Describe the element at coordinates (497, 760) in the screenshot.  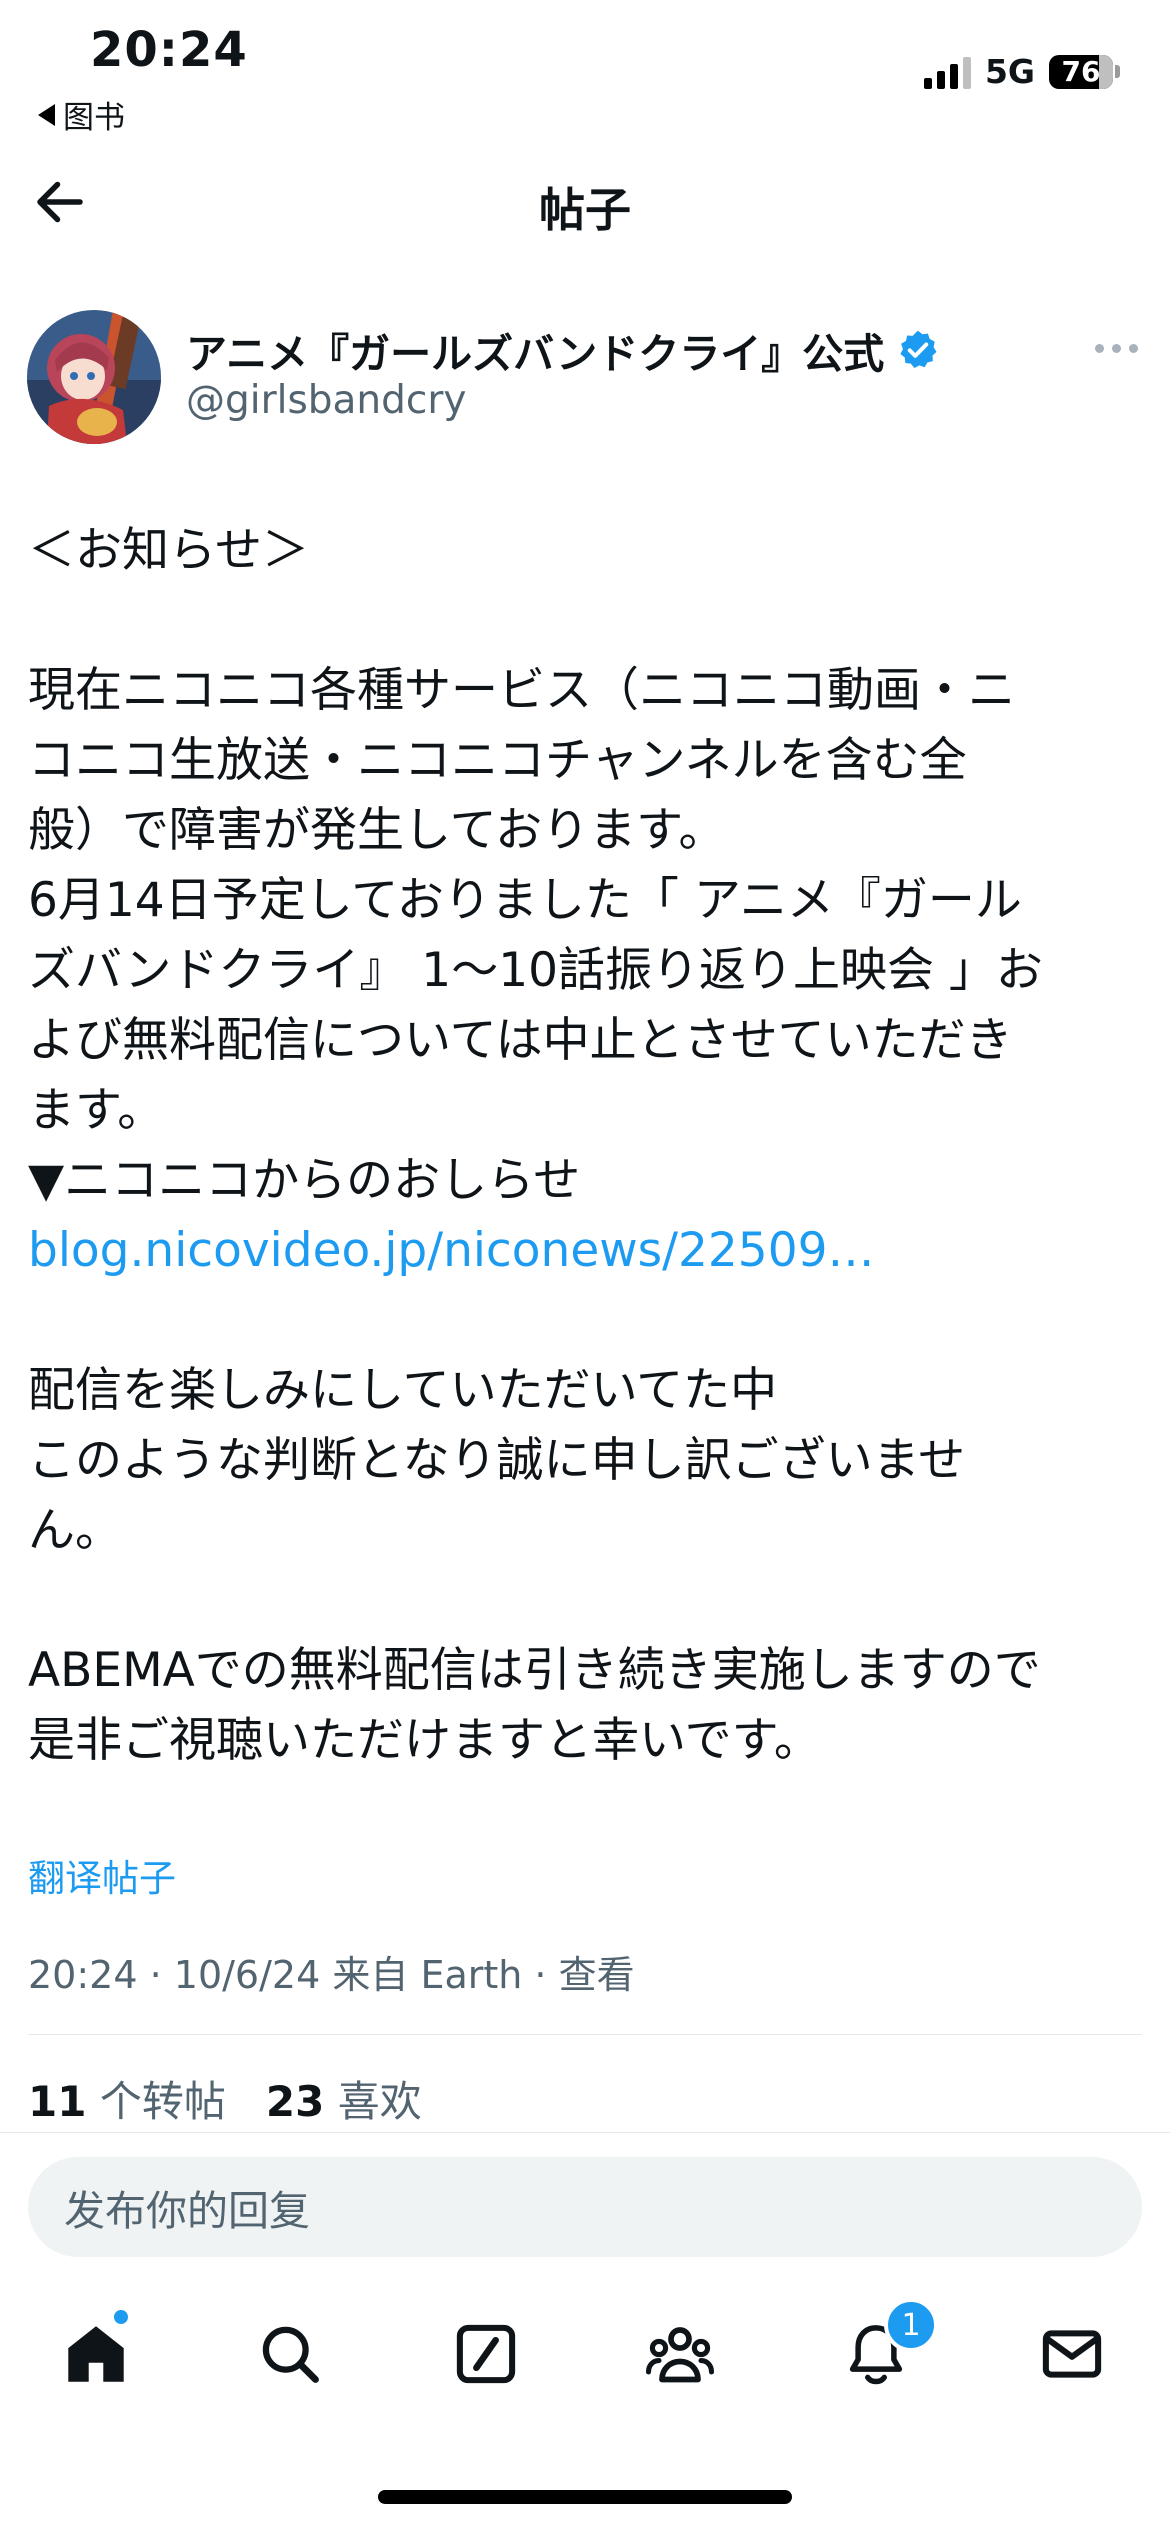
I see `post-line: コニコ生放送・ニコニコチャンネルを含む全` at that location.